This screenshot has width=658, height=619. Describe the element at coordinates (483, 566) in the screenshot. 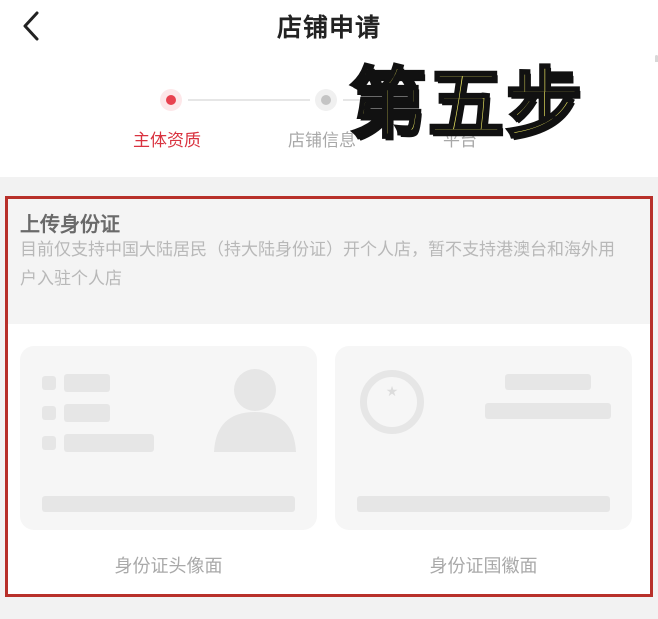

I see `id-back-label: 身份证国徽面` at that location.